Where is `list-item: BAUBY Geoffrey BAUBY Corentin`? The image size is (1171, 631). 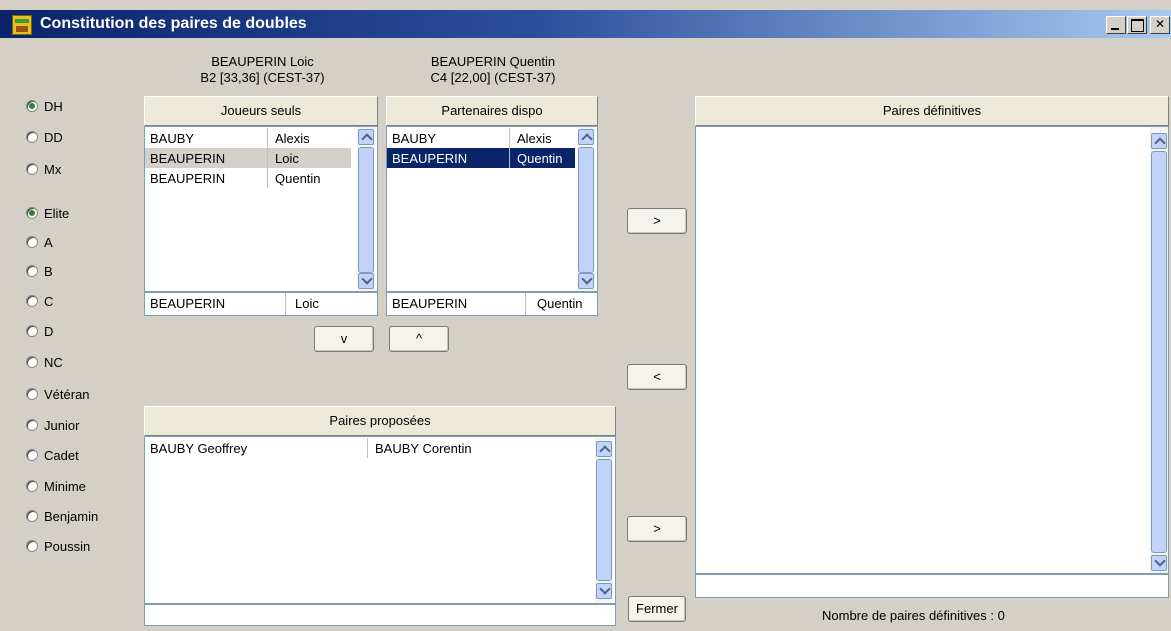 list-item: BAUBY Geoffrey BAUBY Corentin is located at coordinates (368, 448).